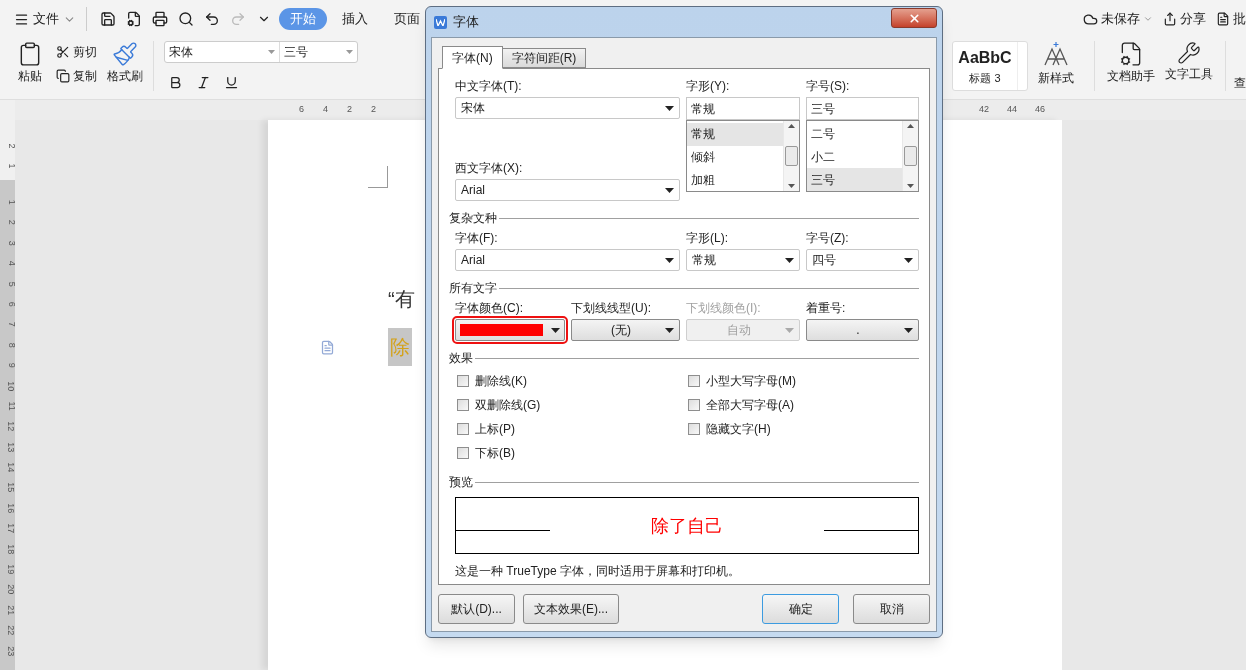  I want to click on ribbon-label: 查, so click(1240, 83).